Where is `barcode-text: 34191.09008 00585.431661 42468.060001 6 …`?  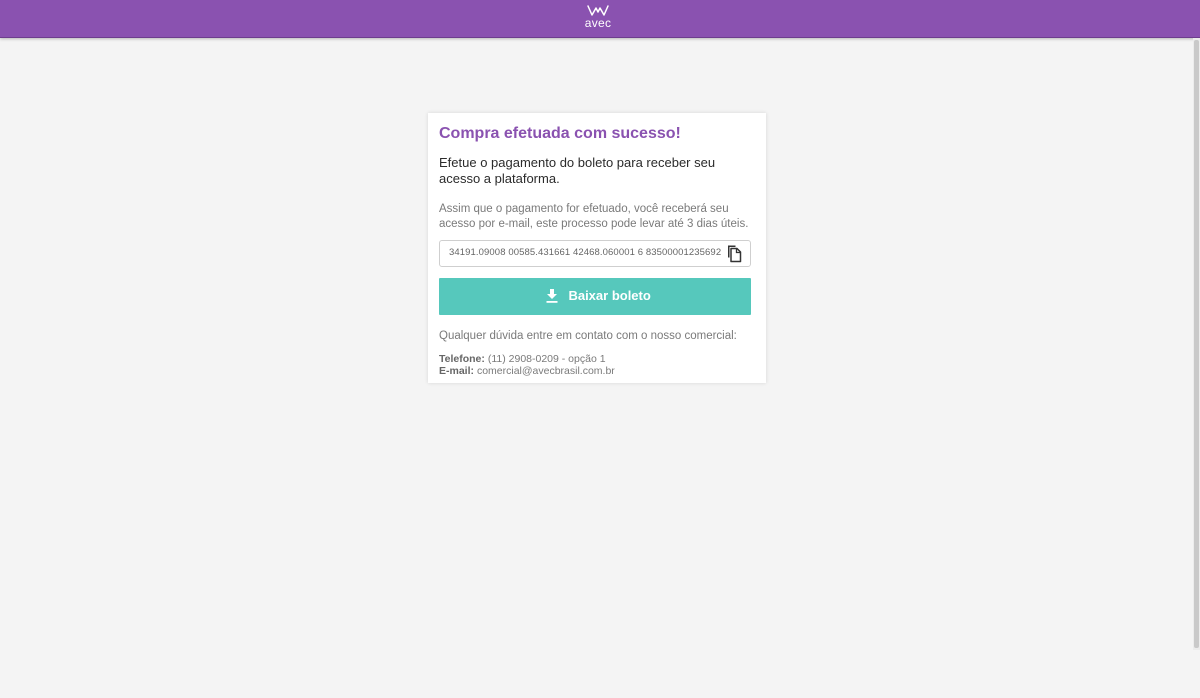 barcode-text: 34191.09008 00585.431661 42468.060001 6 … is located at coordinates (585, 252).